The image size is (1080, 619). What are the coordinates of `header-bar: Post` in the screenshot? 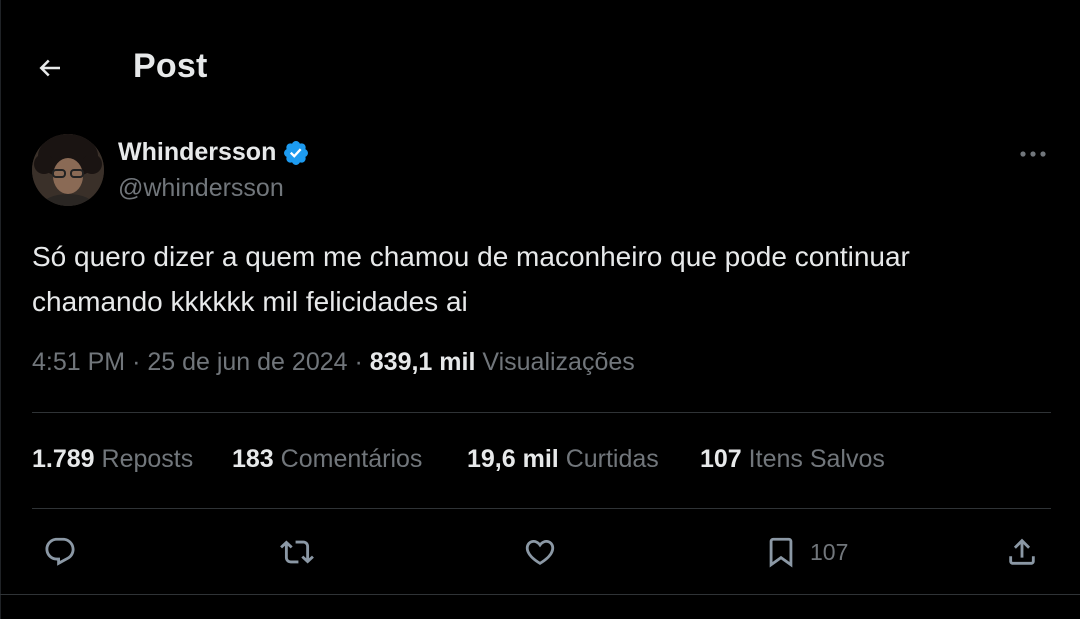 It's located at (540, 67).